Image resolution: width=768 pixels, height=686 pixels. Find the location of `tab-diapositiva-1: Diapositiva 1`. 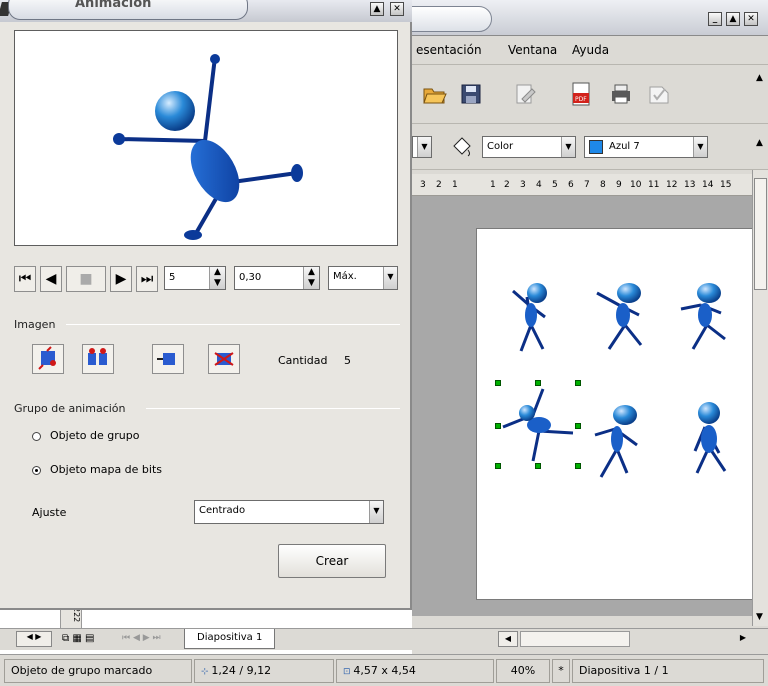

tab-diapositiva-1: Diapositiva 1 is located at coordinates (230, 639).